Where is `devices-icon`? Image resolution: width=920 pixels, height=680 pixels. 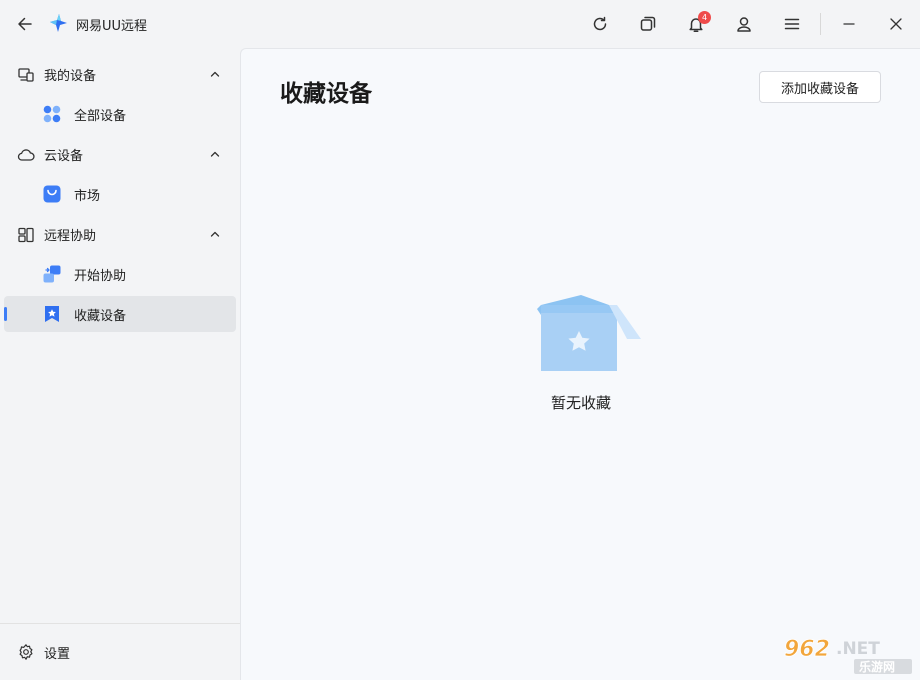
devices-icon is located at coordinates (26, 75).